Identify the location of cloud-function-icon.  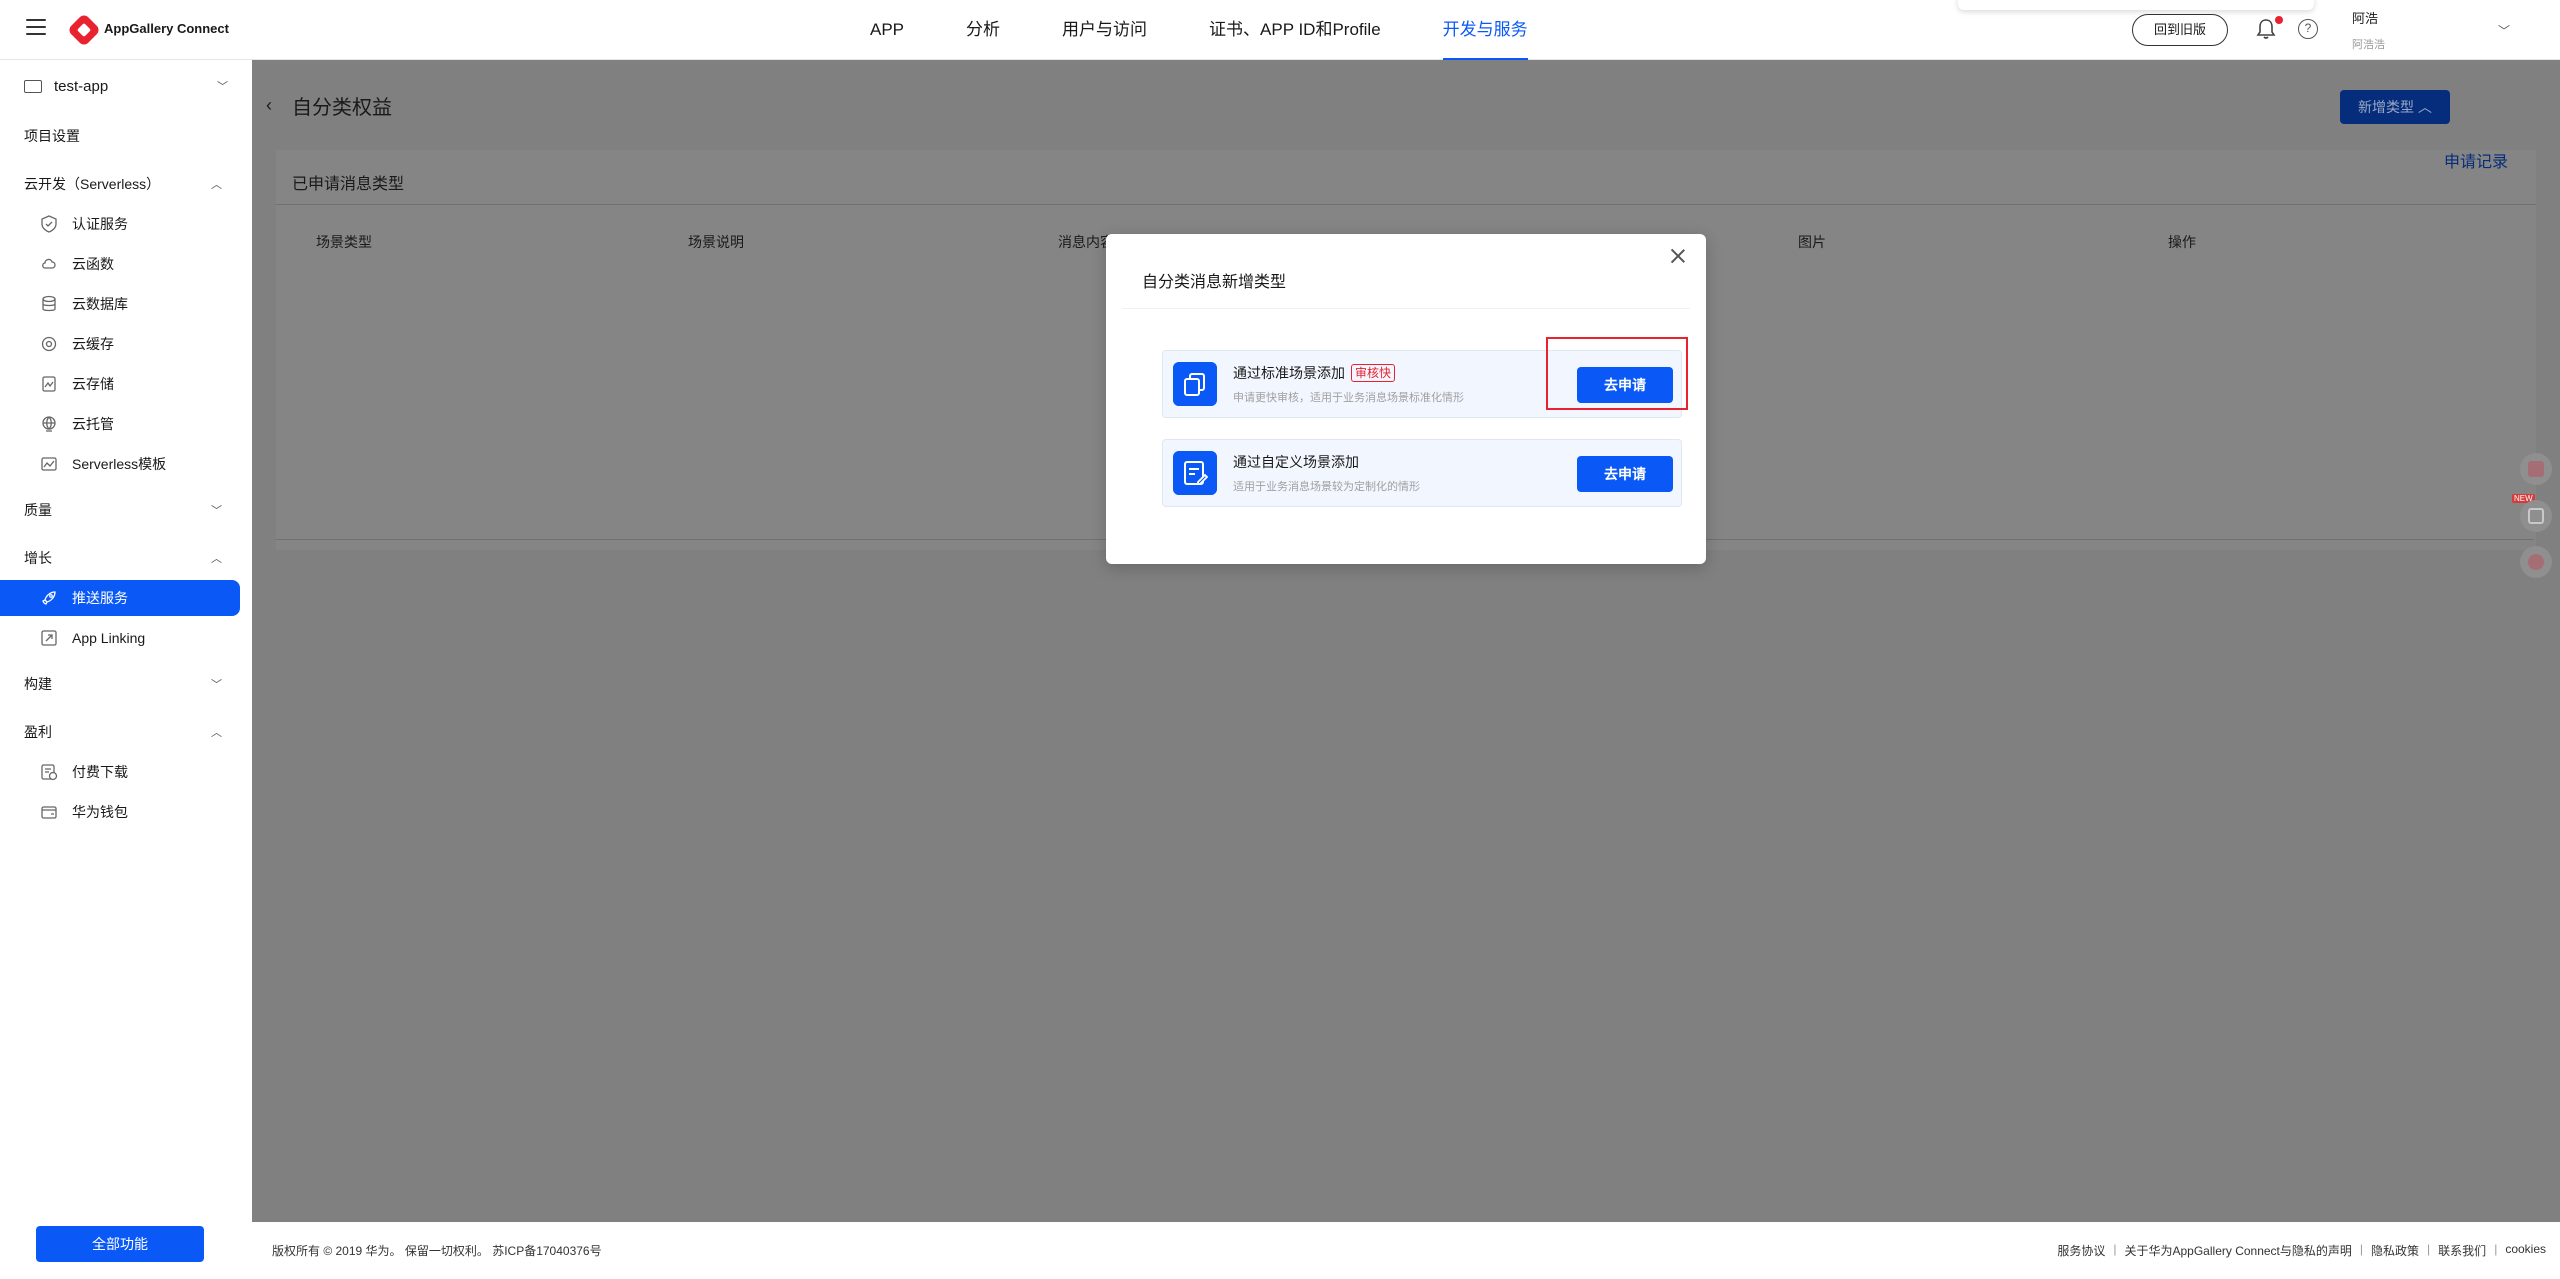
(49, 263).